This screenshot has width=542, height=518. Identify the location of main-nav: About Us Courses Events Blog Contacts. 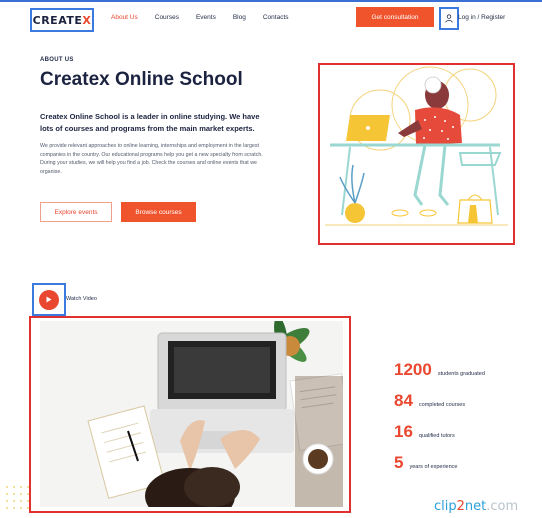
(208, 17).